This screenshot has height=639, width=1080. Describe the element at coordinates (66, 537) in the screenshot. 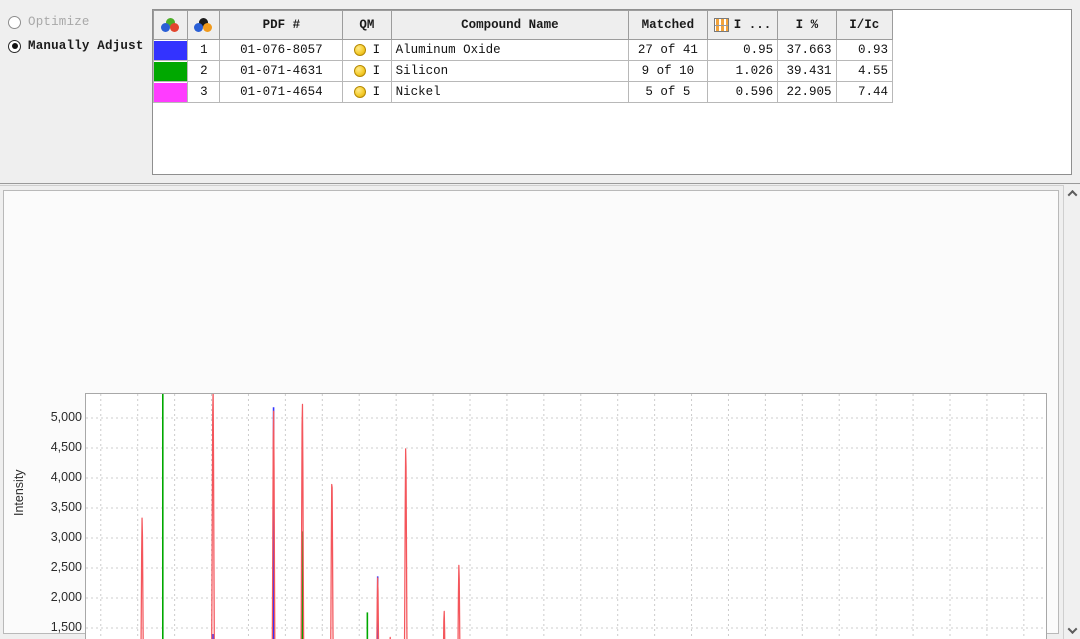

I see `y-axis-tick-3000: 3,000` at that location.